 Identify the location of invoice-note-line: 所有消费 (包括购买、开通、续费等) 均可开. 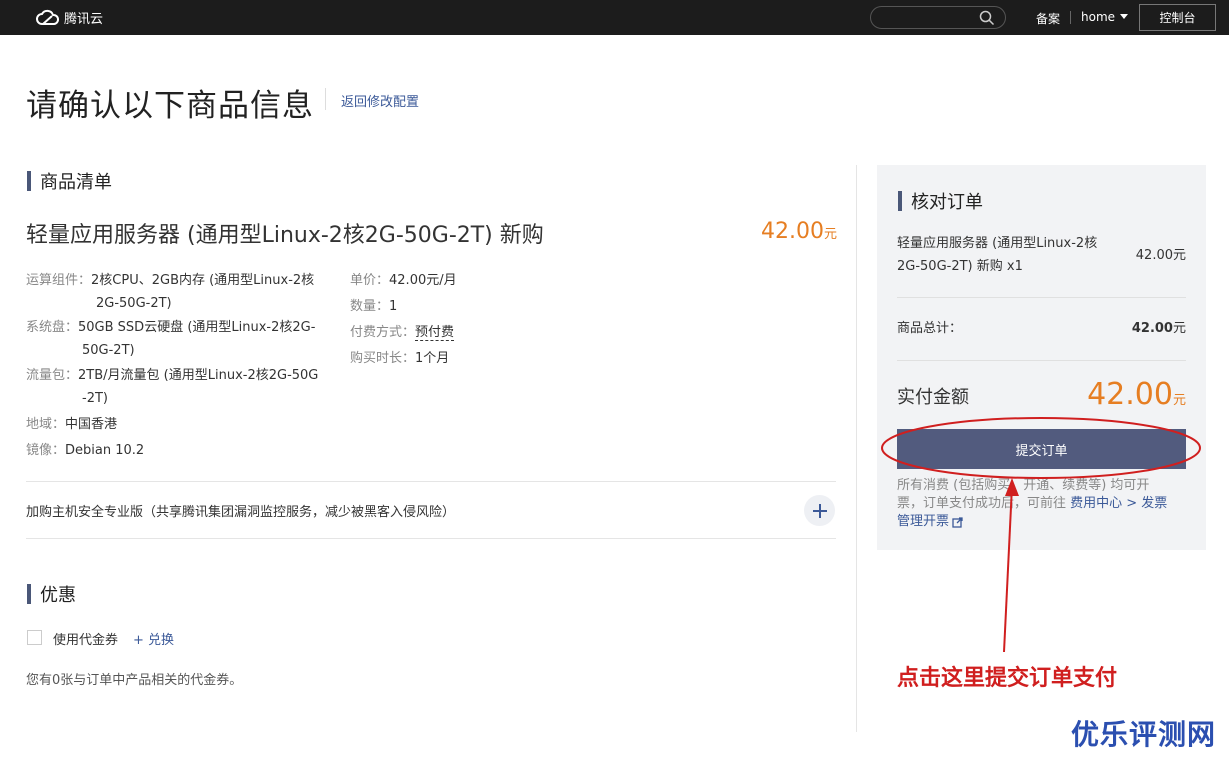
(1023, 485).